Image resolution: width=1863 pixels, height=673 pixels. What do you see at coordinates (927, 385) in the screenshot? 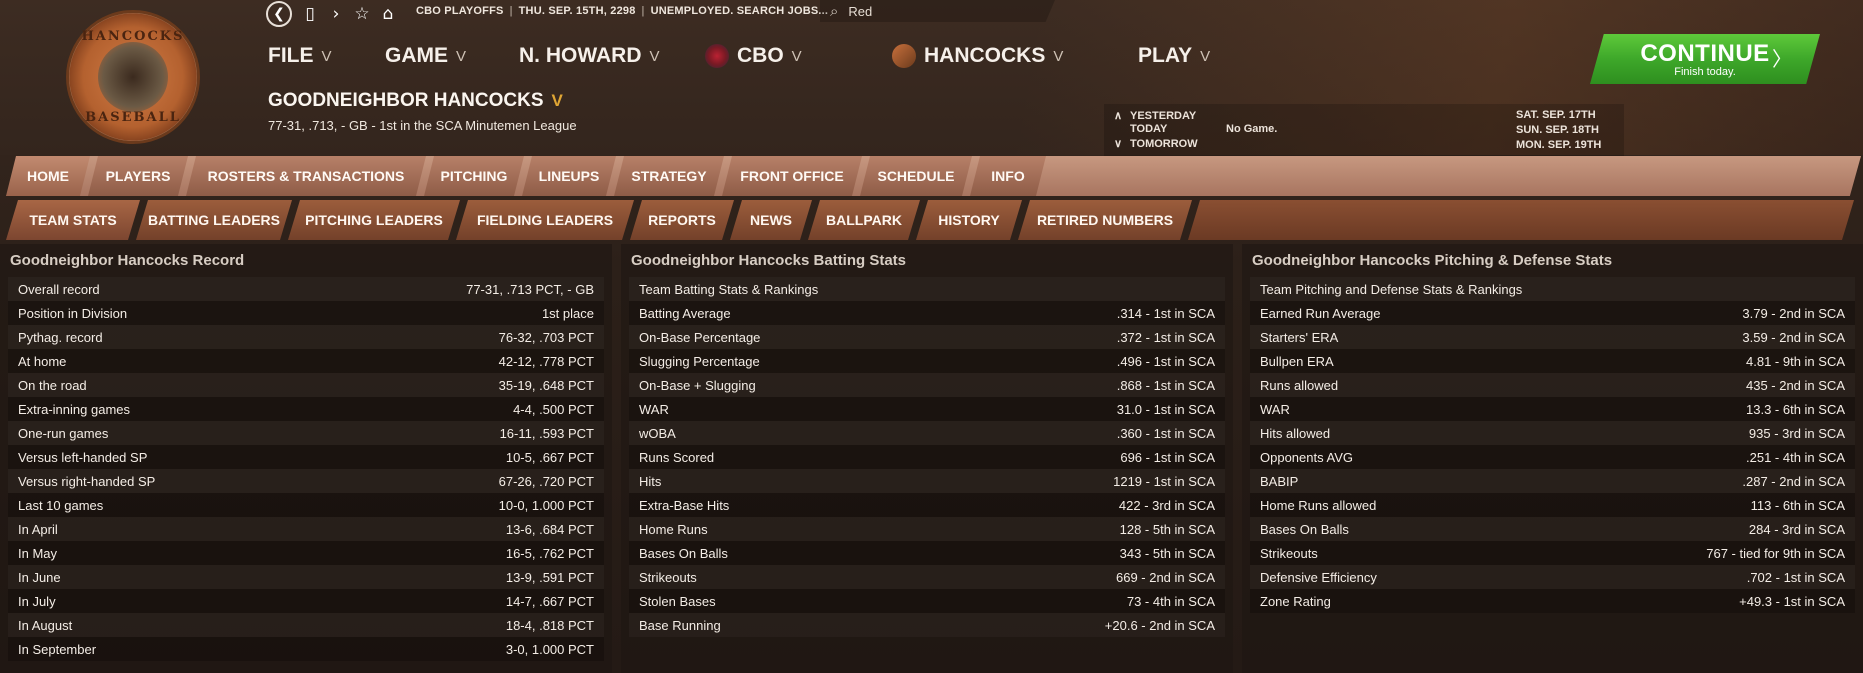
I see `stat-row: On-Base + Slugging .868 - 1st in SCA` at bounding box center [927, 385].